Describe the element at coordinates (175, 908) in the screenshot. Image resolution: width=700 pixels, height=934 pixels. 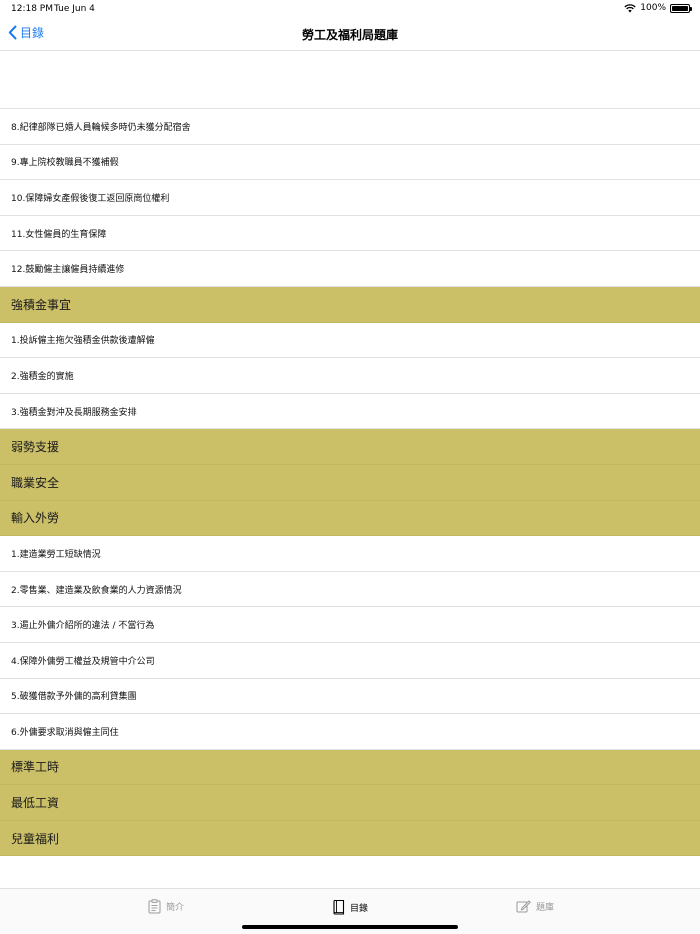
I see `tab-intro-label: 簡介` at that location.